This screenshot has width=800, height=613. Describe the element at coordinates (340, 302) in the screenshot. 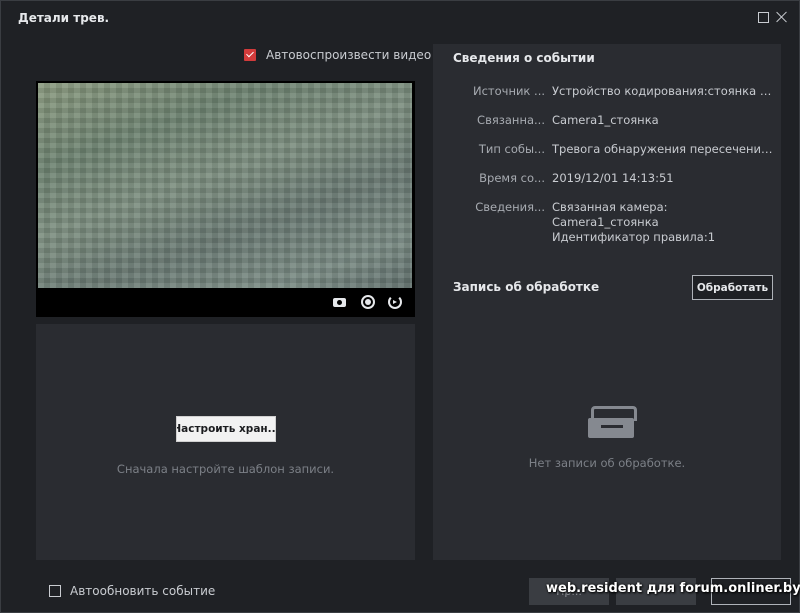

I see `camera-icon` at that location.